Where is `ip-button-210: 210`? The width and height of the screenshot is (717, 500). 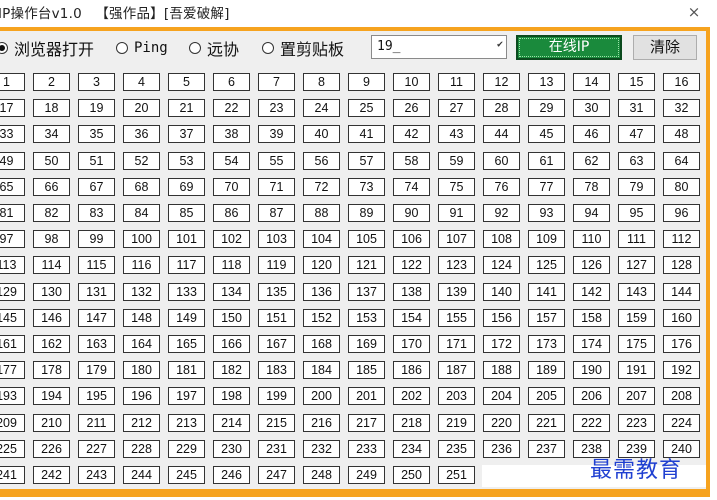 ip-button-210: 210 is located at coordinates (51, 423).